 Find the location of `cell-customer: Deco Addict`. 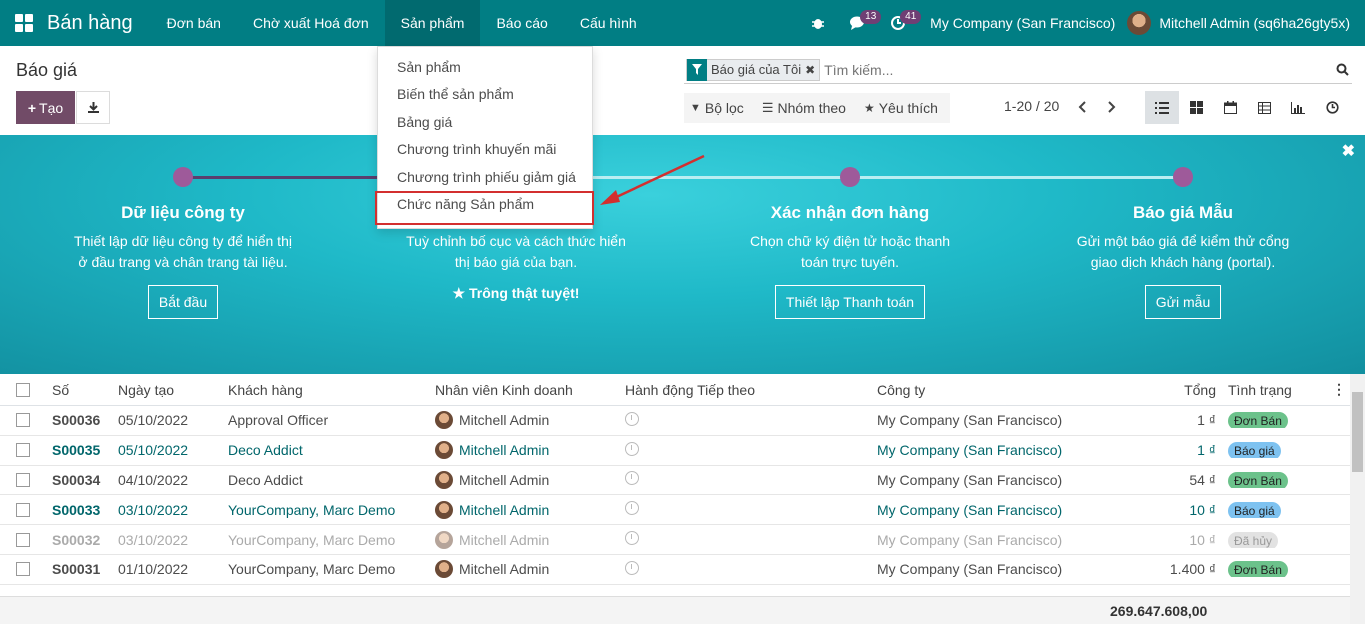

cell-customer: Deco Addict is located at coordinates (265, 479).